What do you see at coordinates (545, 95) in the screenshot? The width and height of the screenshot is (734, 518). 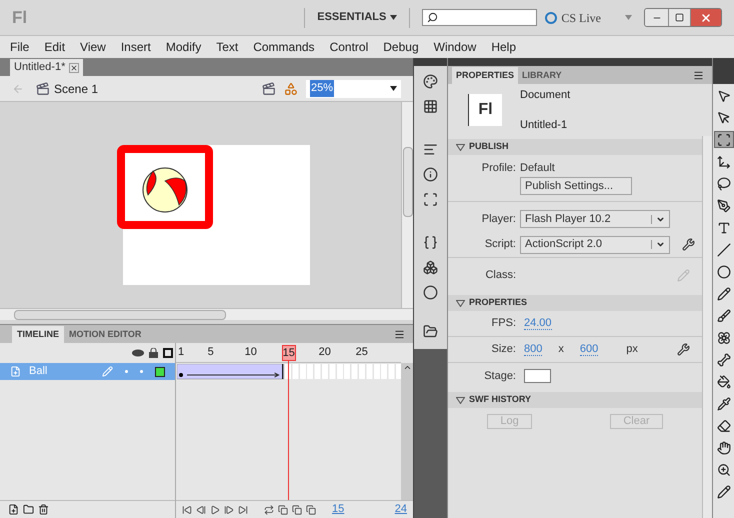 I see `instance-type: Document` at bounding box center [545, 95].